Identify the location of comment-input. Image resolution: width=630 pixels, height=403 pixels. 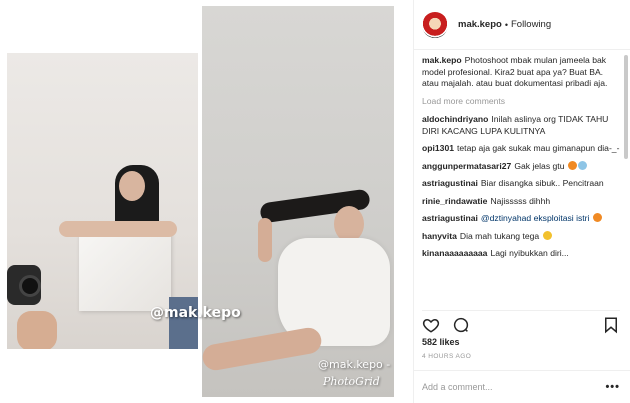
(514, 387).